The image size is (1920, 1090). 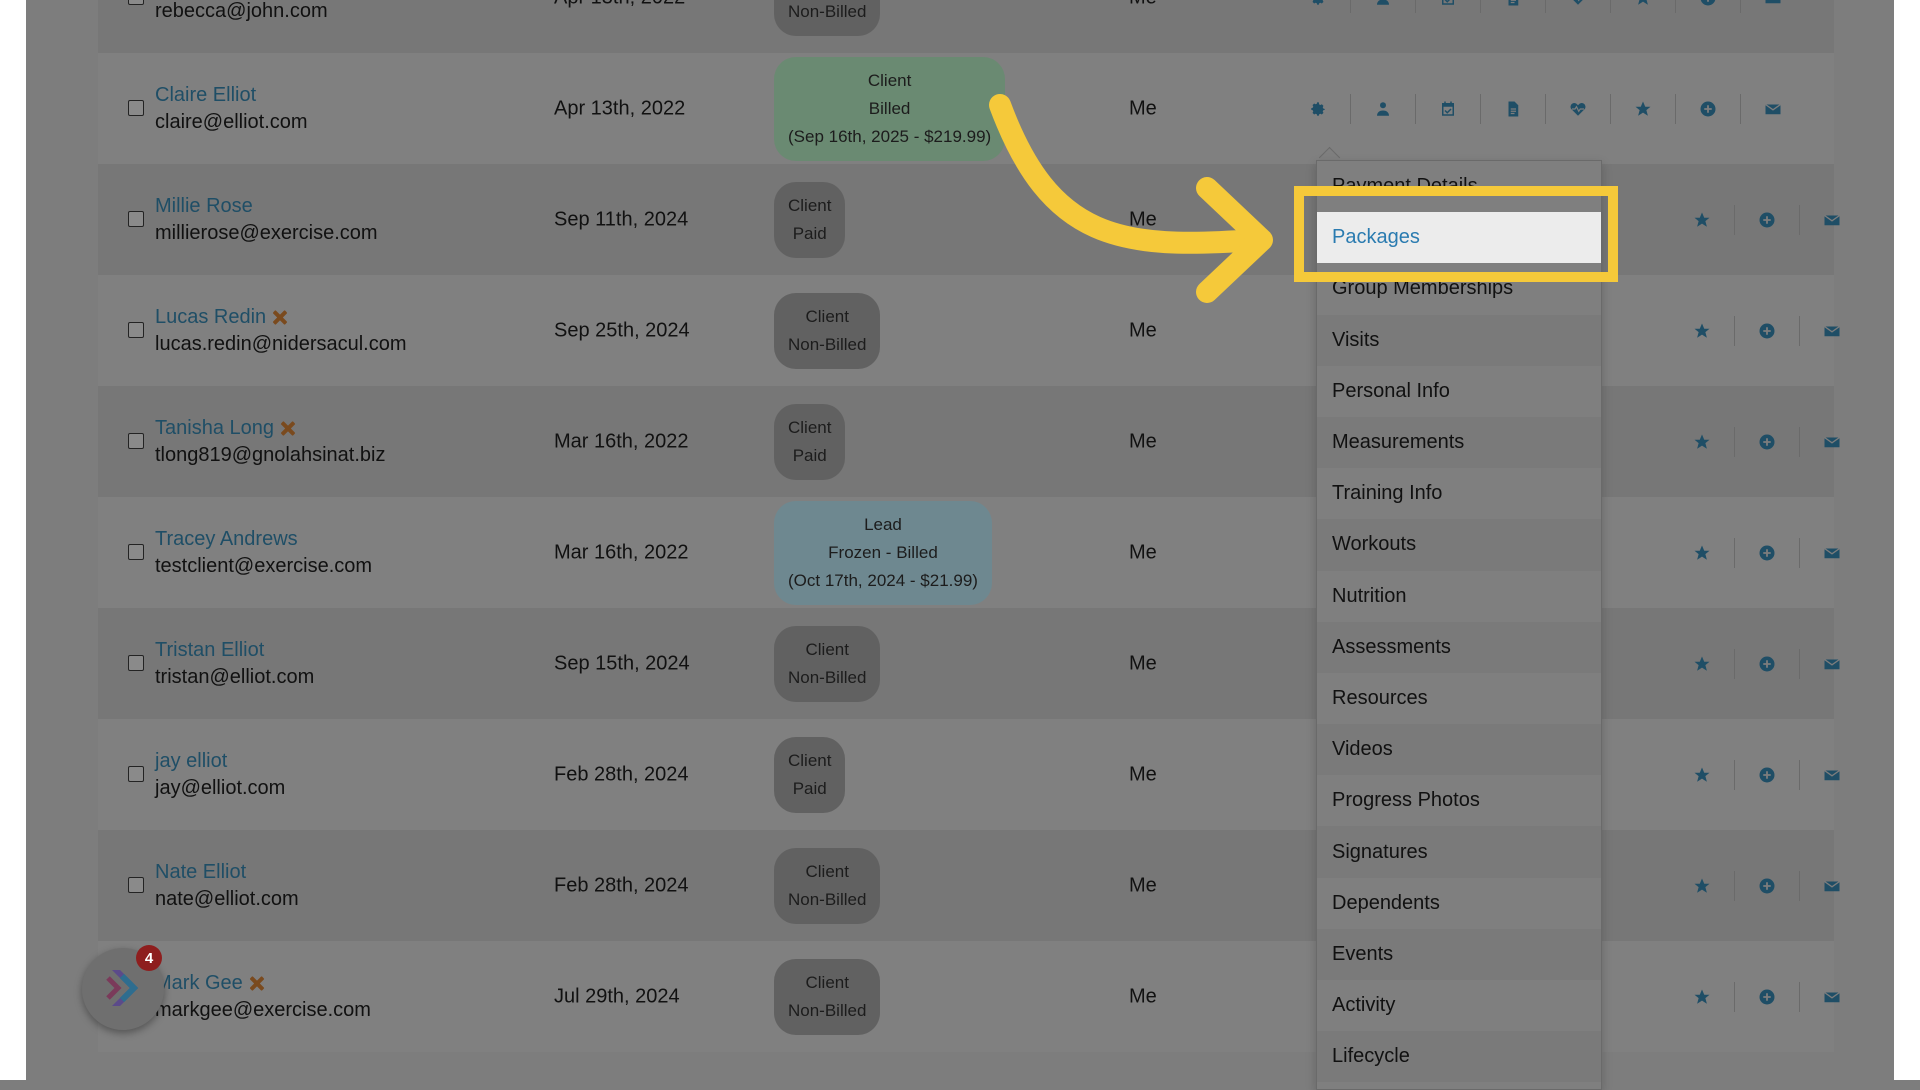 What do you see at coordinates (617, 996) in the screenshot?
I see `client-date: Jul 29th, 2024` at bounding box center [617, 996].